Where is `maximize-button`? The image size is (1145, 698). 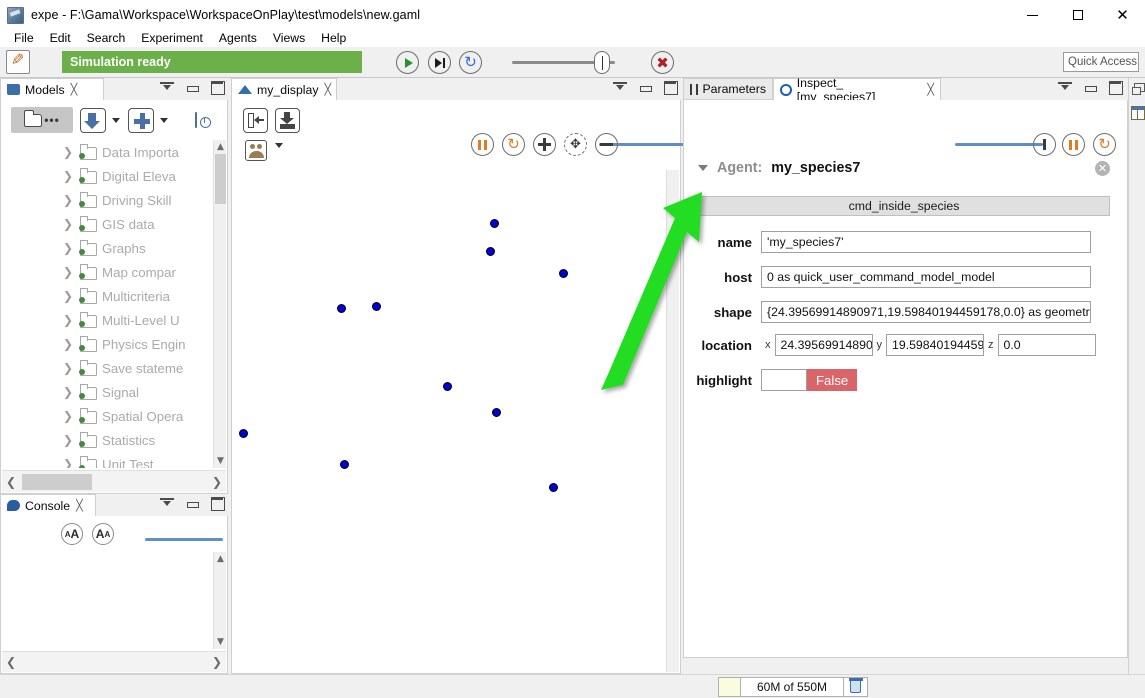 maximize-button is located at coordinates (1077, 15).